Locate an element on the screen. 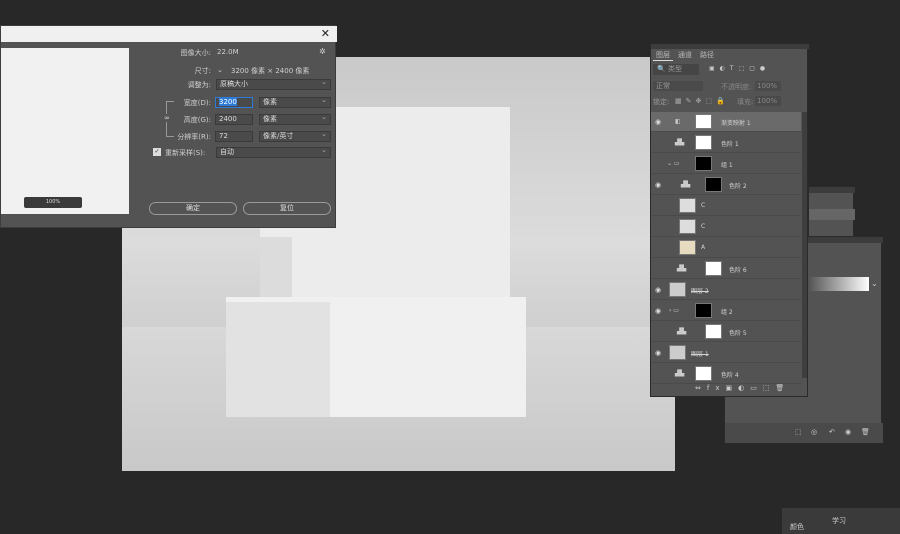 The image size is (900, 534). res-unit-select: 像素/英寸 is located at coordinates (295, 136).